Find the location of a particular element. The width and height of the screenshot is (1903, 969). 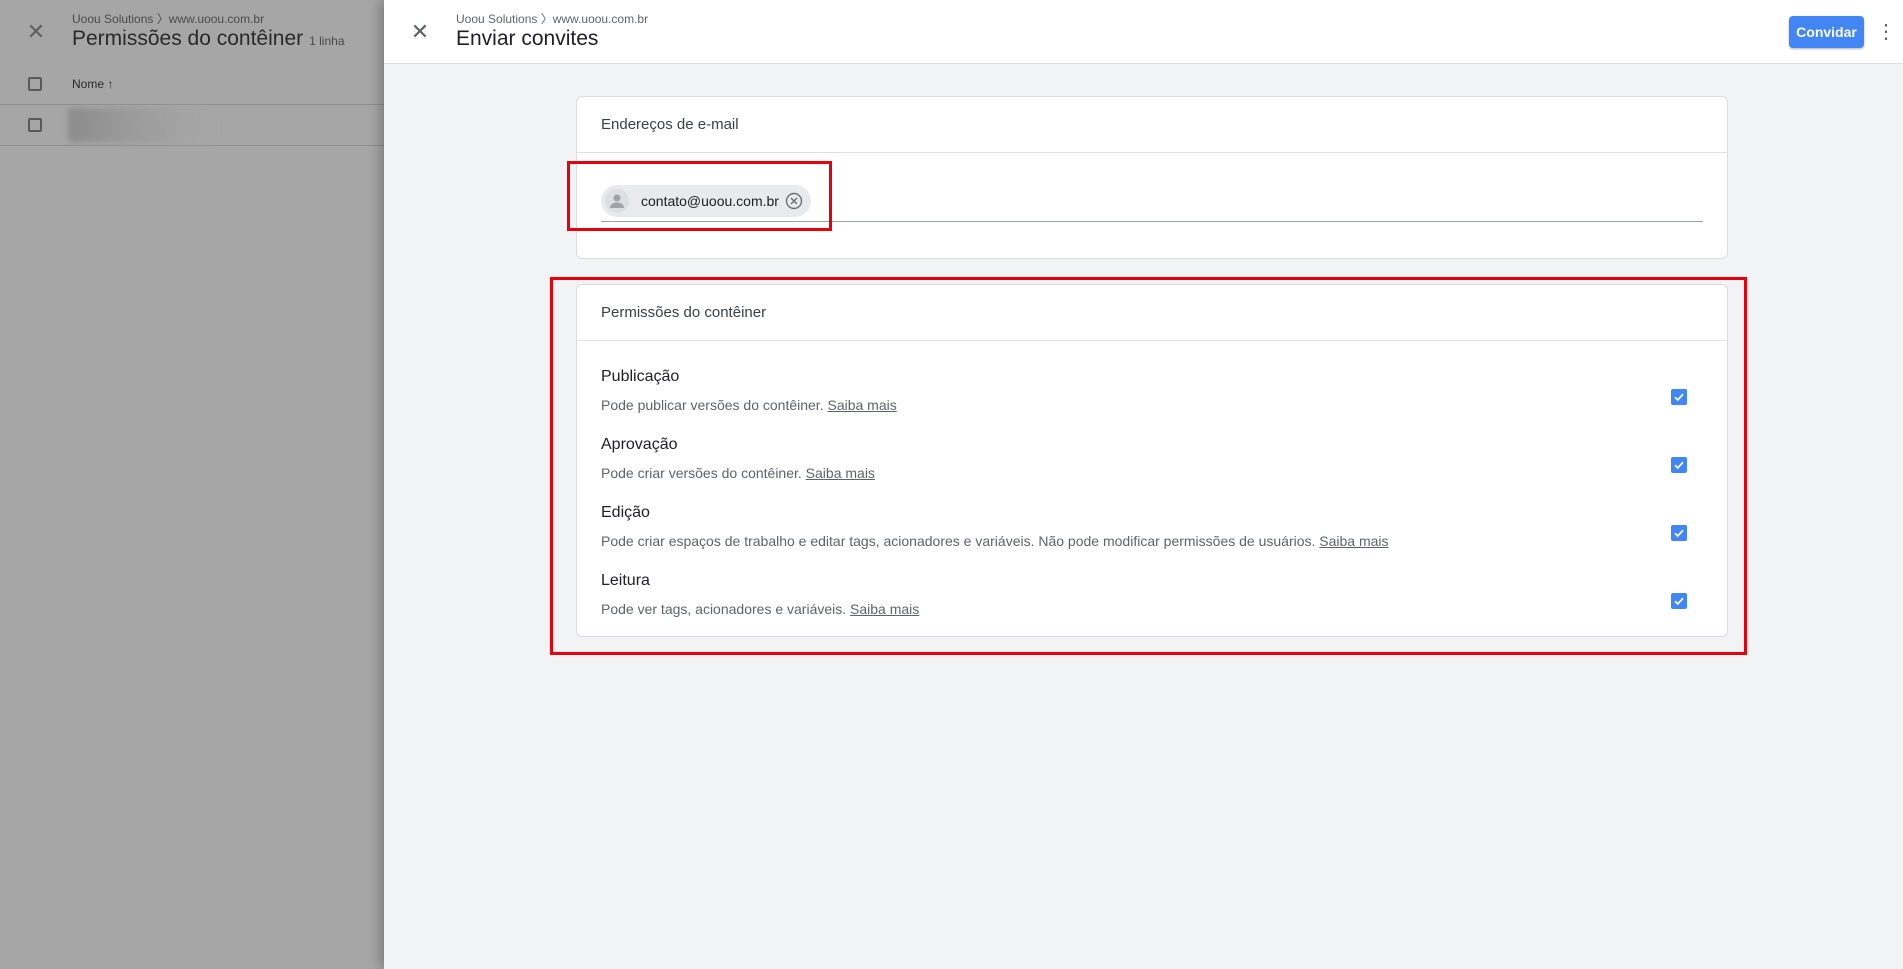

page-title: Enviar convites is located at coordinates (527, 38).